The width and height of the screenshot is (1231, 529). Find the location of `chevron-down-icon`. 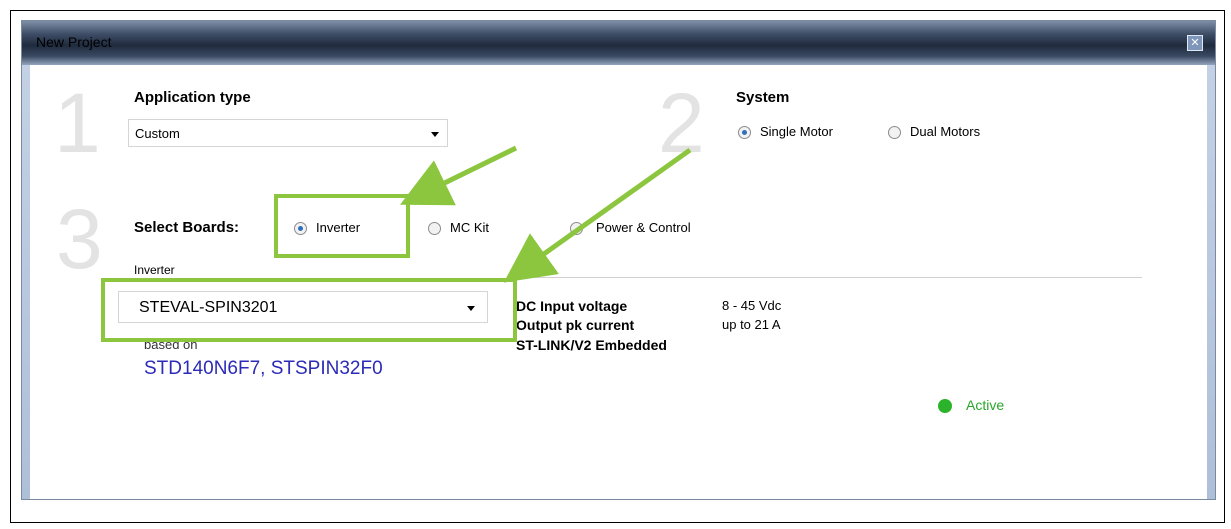

chevron-down-icon is located at coordinates (435, 134).